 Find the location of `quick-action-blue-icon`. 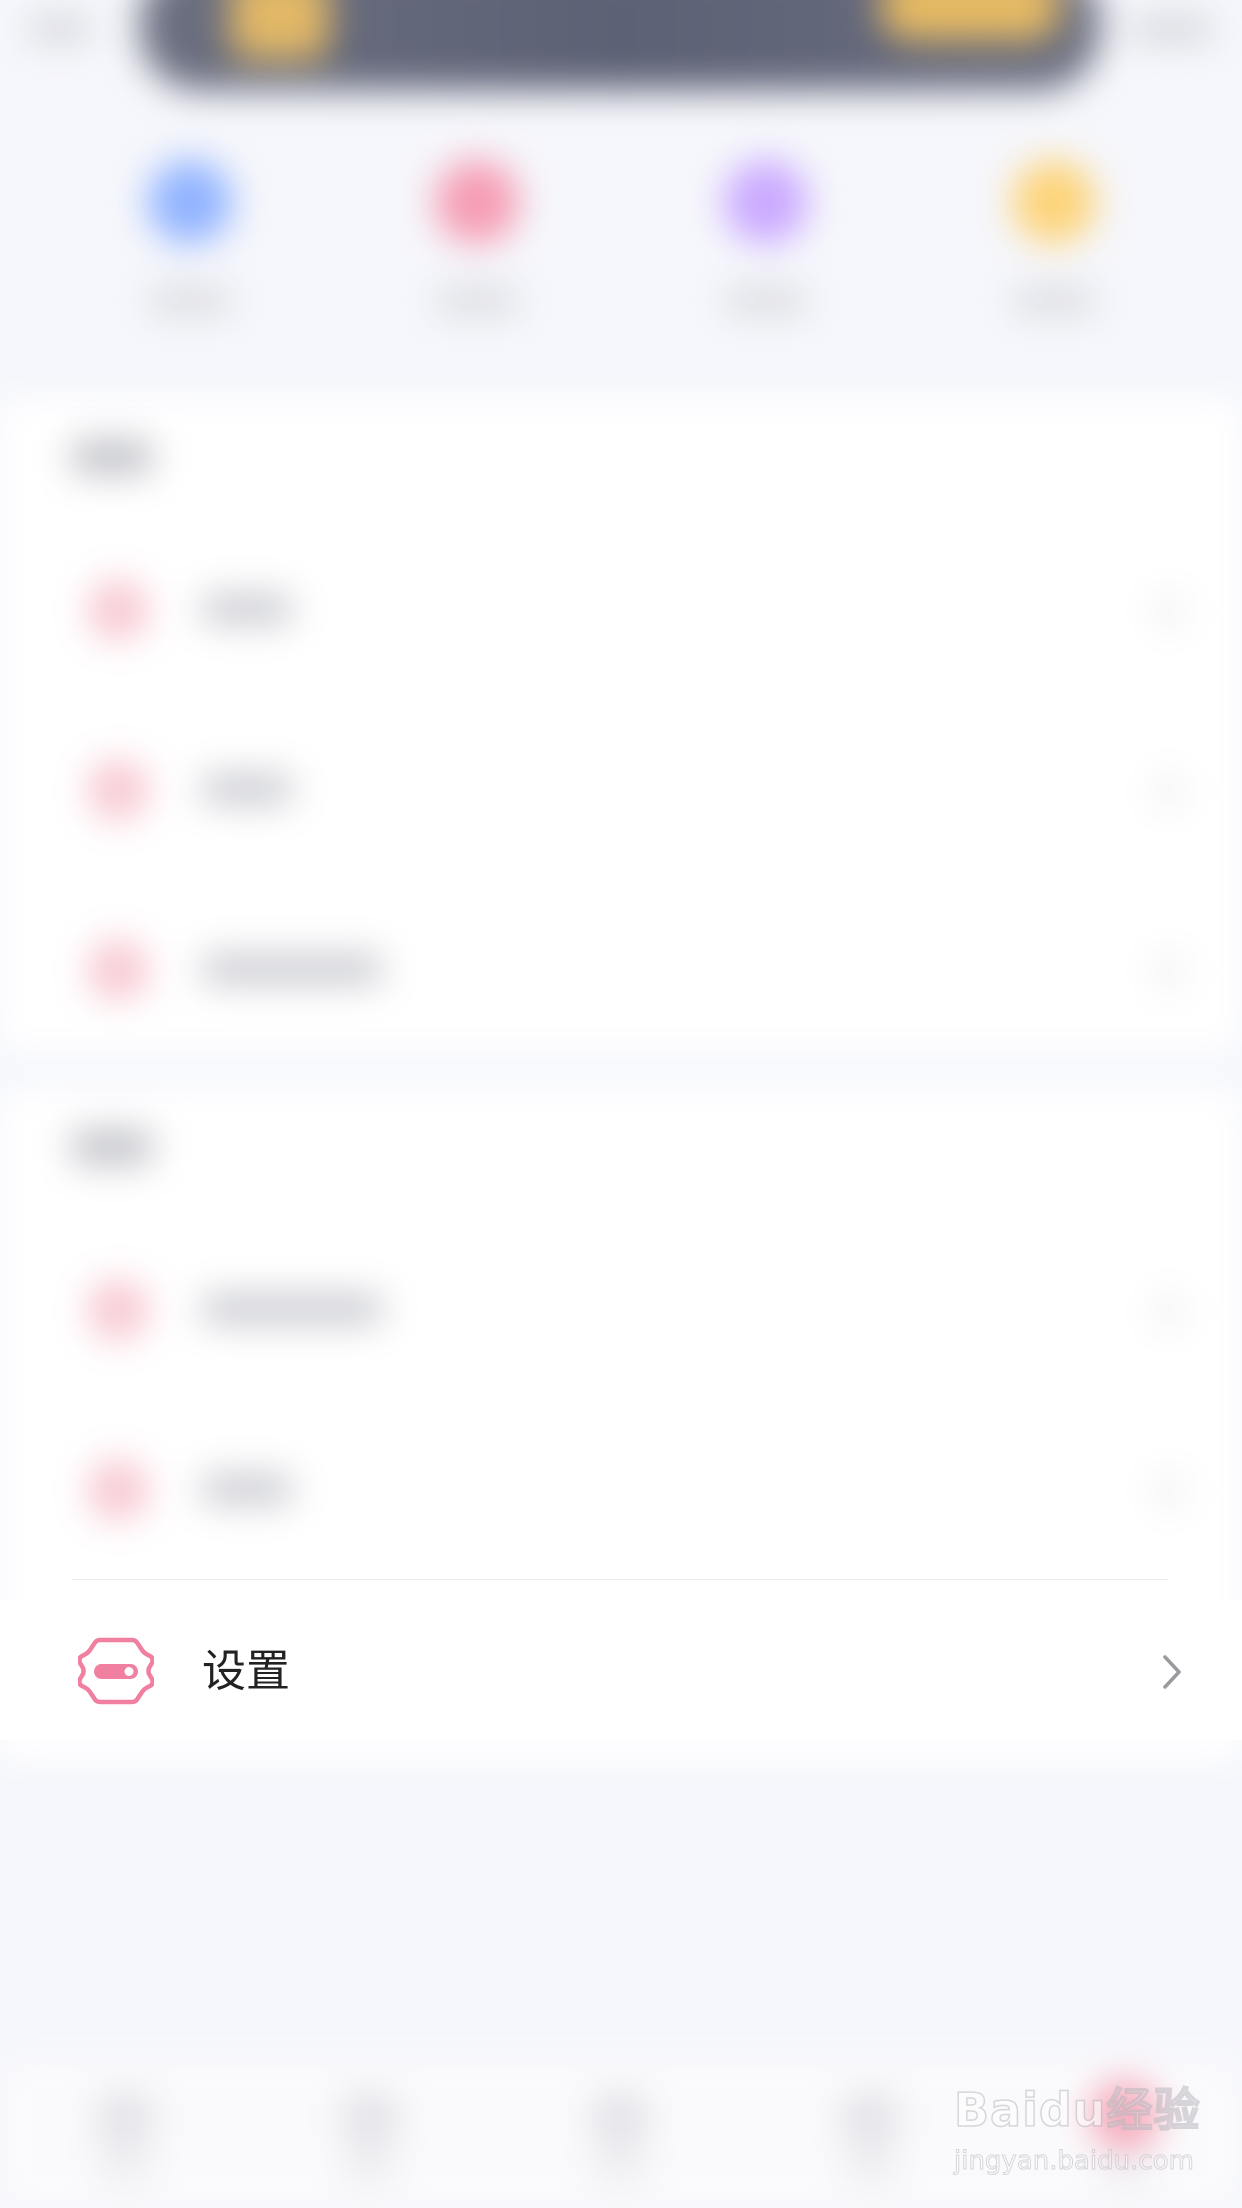

quick-action-blue-icon is located at coordinates (190, 202).